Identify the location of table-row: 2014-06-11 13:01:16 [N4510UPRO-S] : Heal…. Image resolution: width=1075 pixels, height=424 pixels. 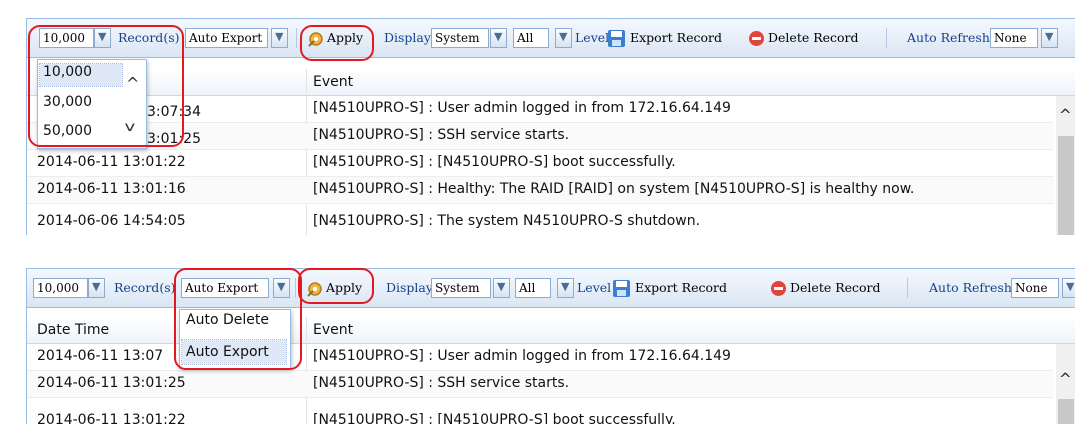
(540, 190).